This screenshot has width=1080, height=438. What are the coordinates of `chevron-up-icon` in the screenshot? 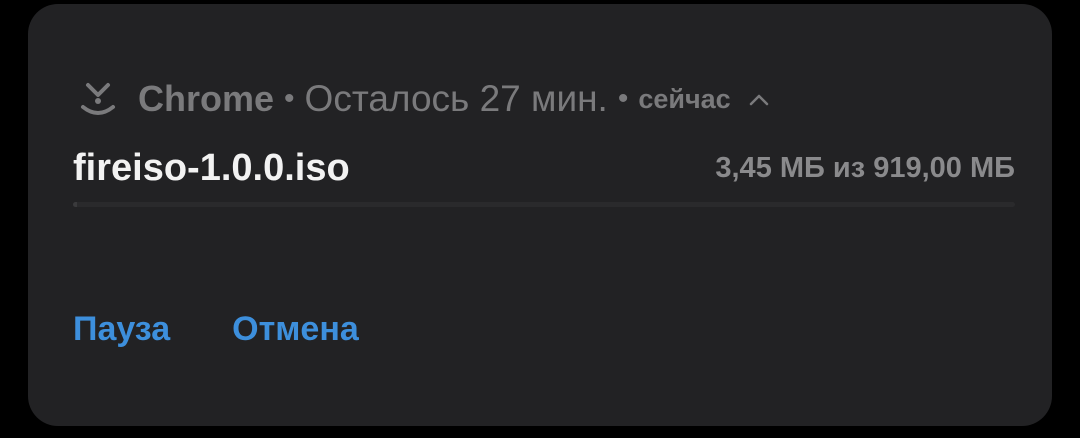 It's located at (759, 99).